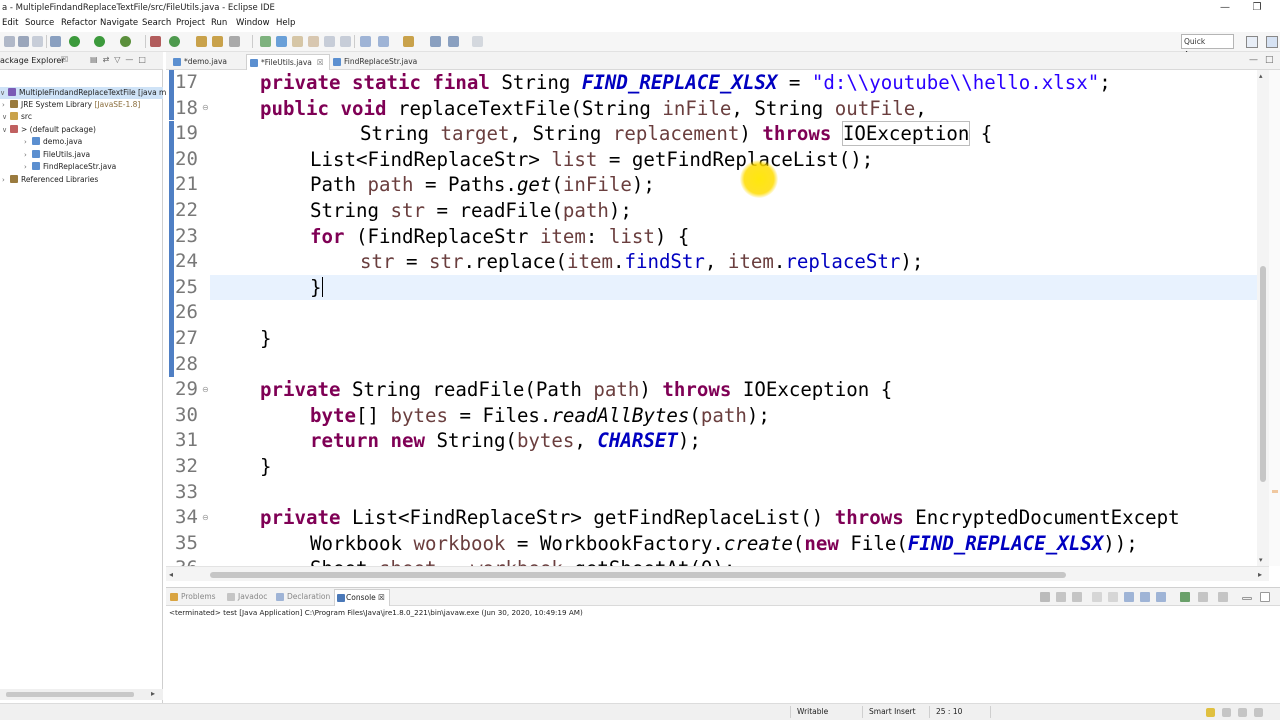 The height and width of the screenshot is (720, 1280). What do you see at coordinates (57, 155) in the screenshot?
I see `tree-item-fileutils-java: › FileUtils.java` at bounding box center [57, 155].